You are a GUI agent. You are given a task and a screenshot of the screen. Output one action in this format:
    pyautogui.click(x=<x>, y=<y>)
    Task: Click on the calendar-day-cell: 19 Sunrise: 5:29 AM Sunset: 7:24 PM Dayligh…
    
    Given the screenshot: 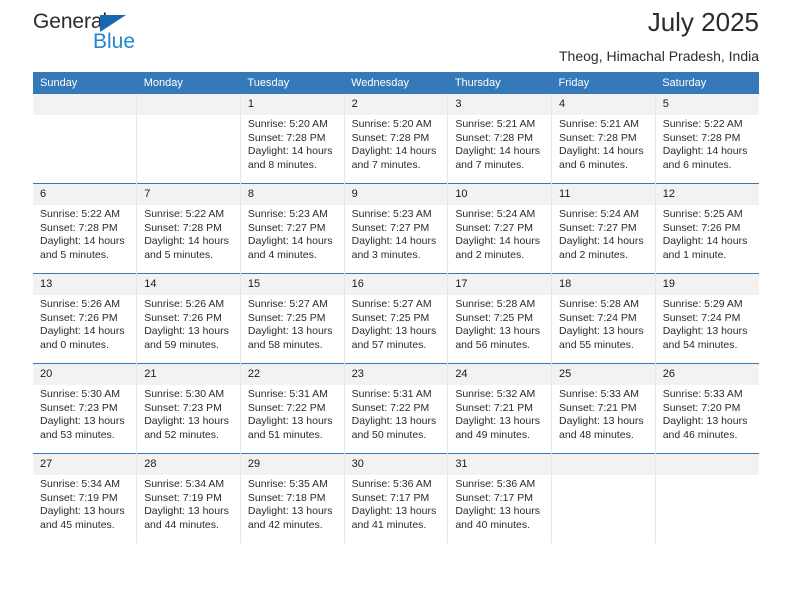 What is the action you would take?
    pyautogui.click(x=706, y=318)
    